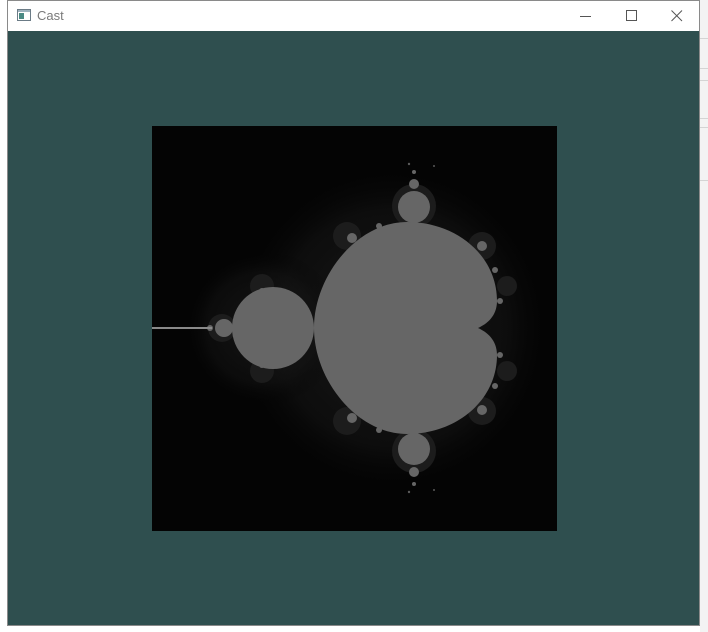  I want to click on window-title: Cast, so click(50, 15).